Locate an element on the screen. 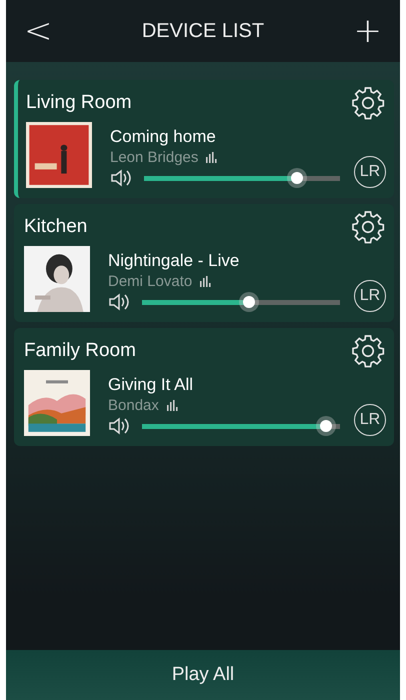 This screenshot has height=700, width=406. artist-name: Leon Bridges is located at coordinates (154, 157).